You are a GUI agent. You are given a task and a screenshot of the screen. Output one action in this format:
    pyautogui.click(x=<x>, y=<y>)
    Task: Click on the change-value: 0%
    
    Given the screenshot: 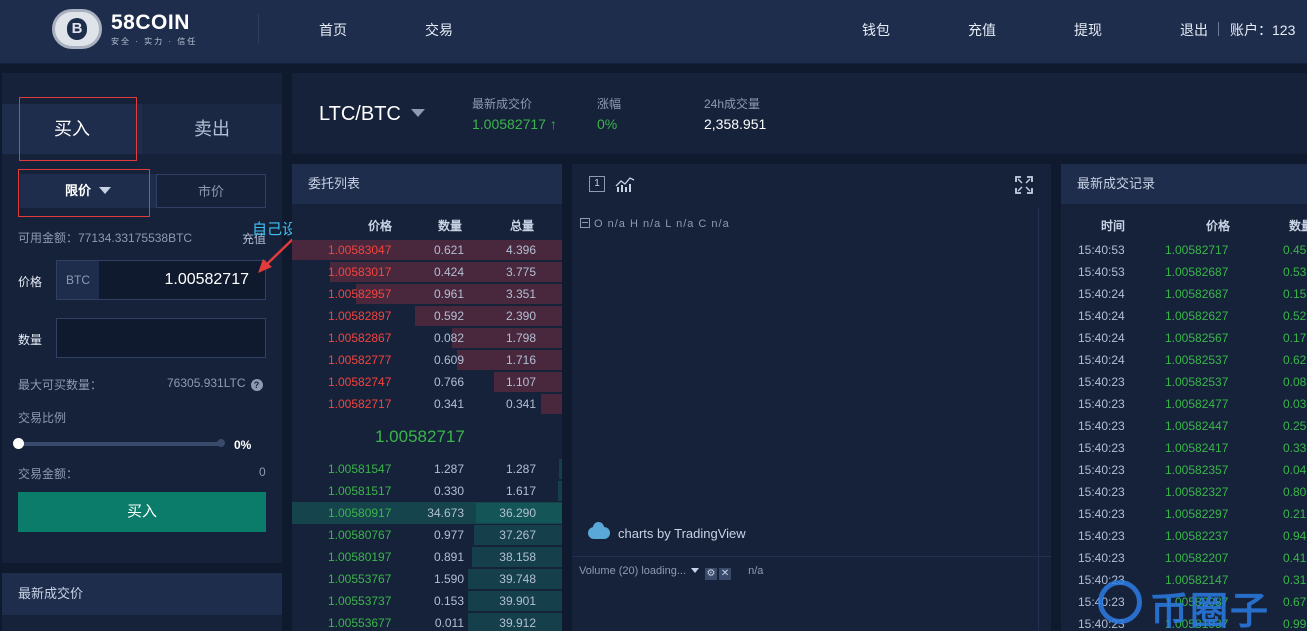 What is the action you would take?
    pyautogui.click(x=607, y=124)
    